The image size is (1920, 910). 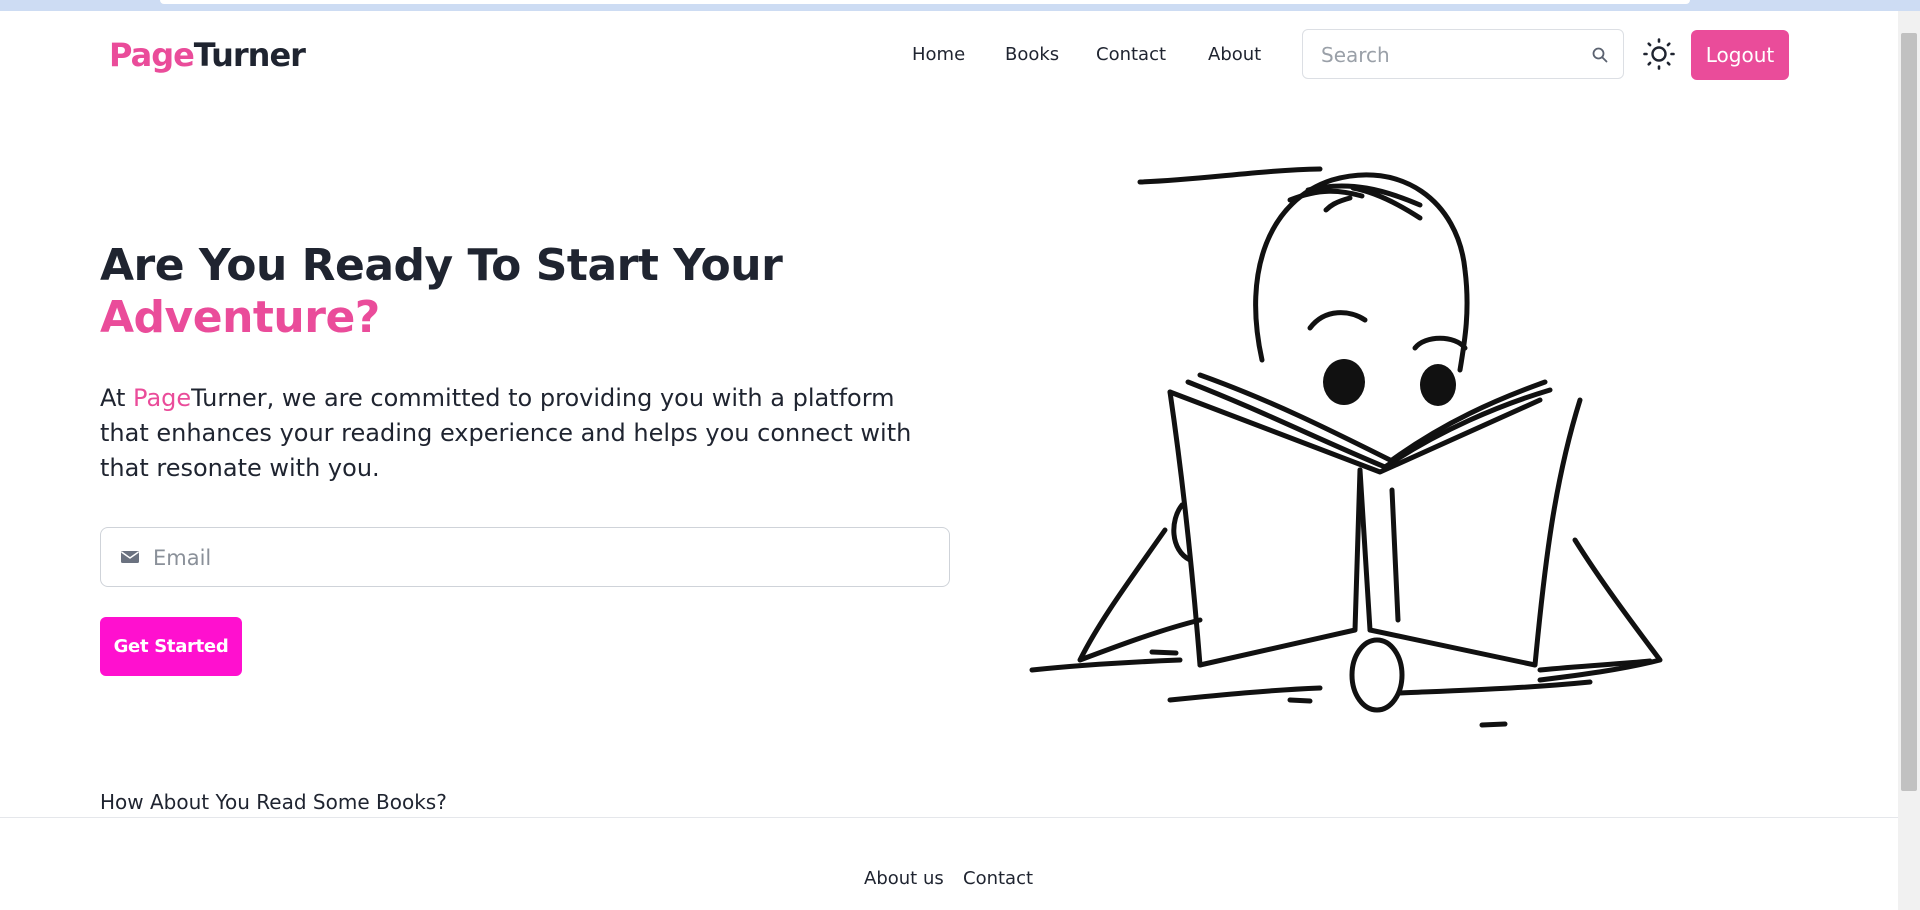 What do you see at coordinates (960, 5) in the screenshot?
I see `browser-top-strip` at bounding box center [960, 5].